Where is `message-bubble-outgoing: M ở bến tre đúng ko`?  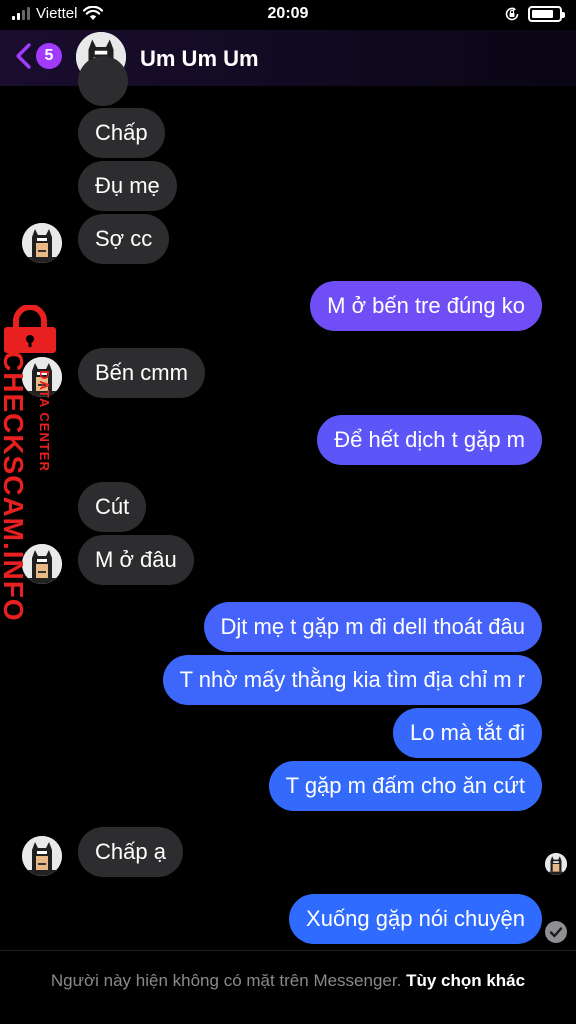 message-bubble-outgoing: M ở bến tre đúng ko is located at coordinates (426, 306).